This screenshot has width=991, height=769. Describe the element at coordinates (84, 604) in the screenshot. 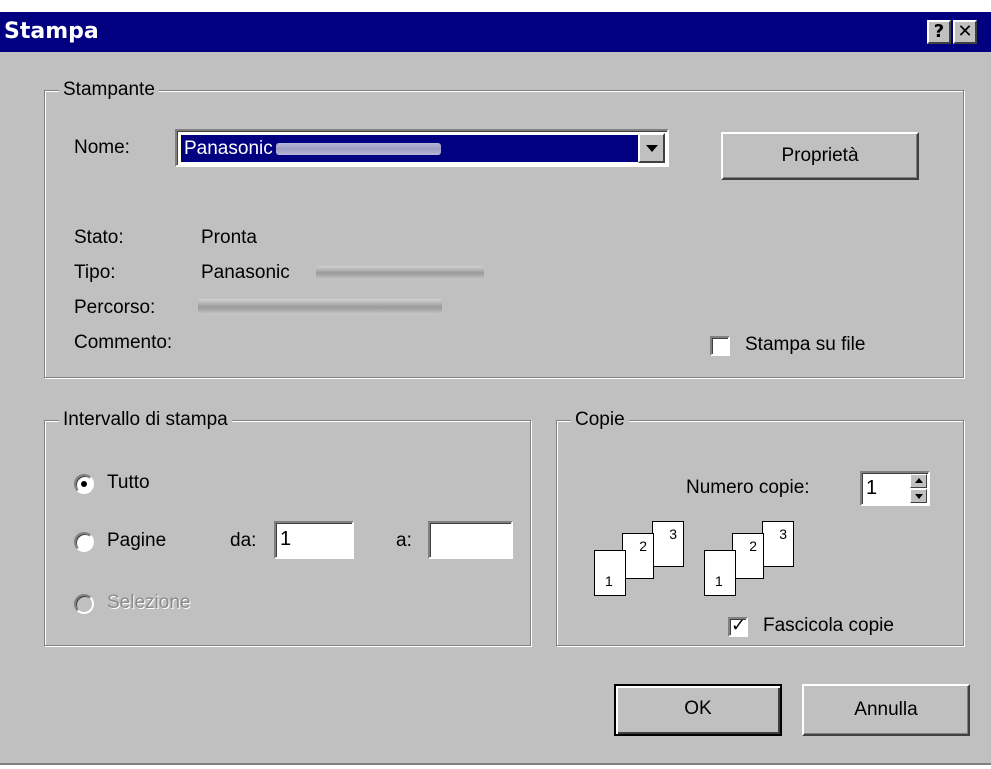

I see `radio-selection` at that location.